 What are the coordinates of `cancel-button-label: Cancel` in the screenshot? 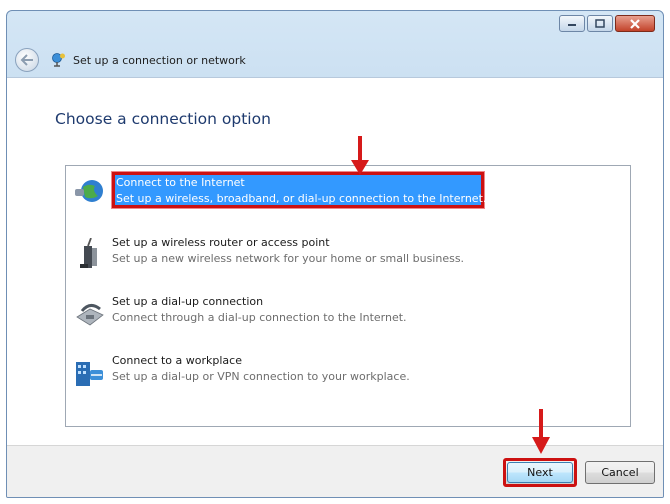 It's located at (620, 472).